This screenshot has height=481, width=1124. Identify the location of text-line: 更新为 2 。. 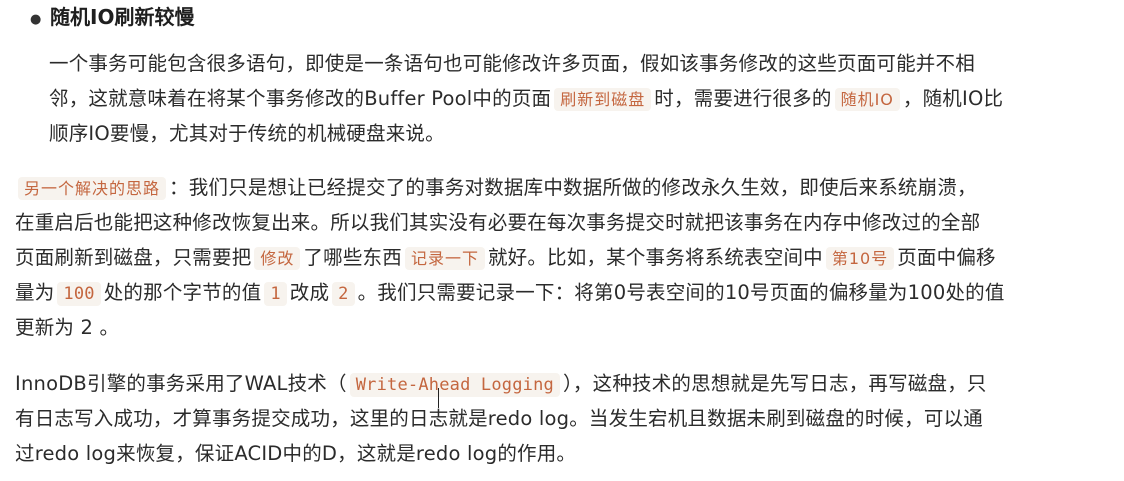
(67, 327).